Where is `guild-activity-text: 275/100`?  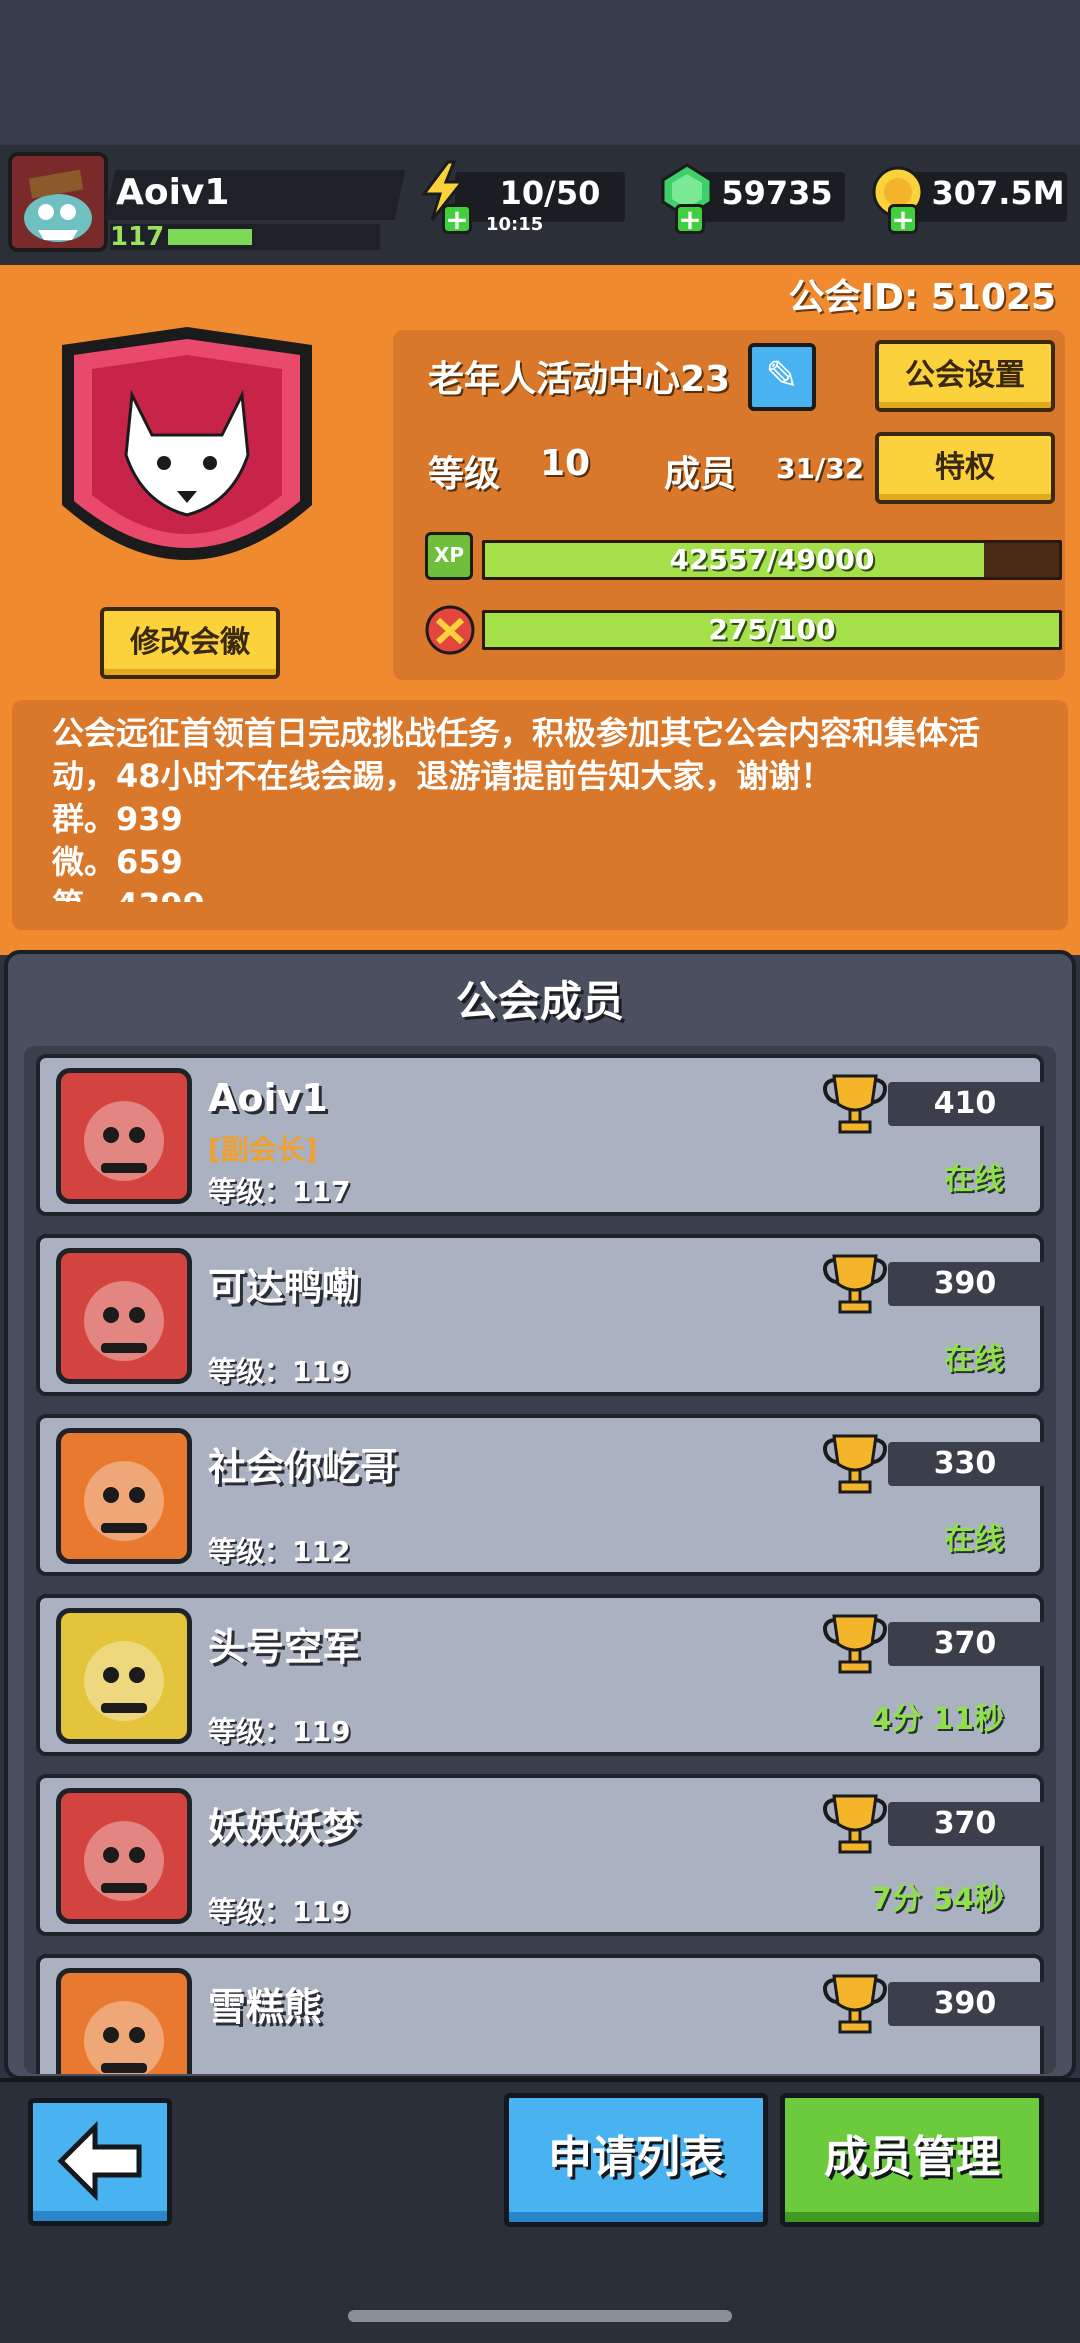
guild-activity-text: 275/100 is located at coordinates (772, 629).